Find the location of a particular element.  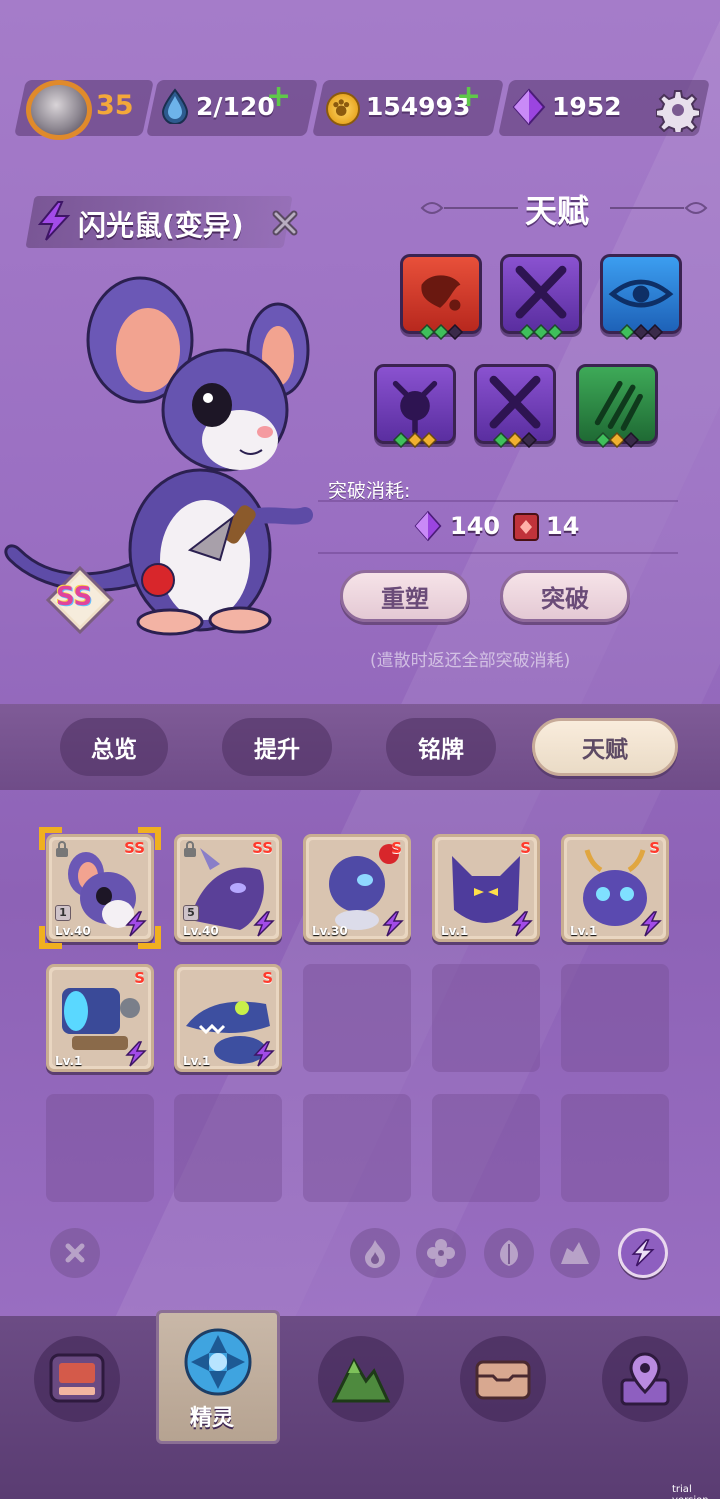

add-stamina-button: + is located at coordinates (278, 97).